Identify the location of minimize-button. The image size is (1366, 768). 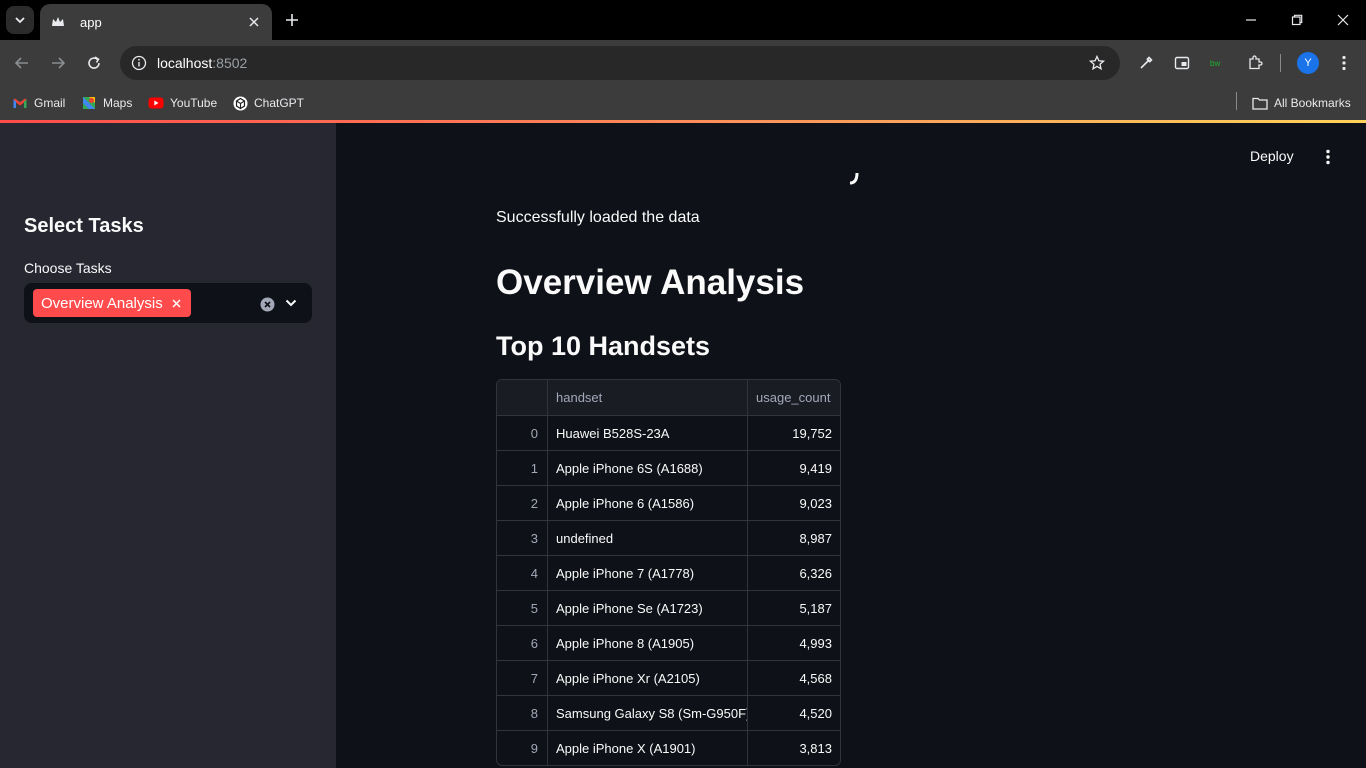
(1251, 20).